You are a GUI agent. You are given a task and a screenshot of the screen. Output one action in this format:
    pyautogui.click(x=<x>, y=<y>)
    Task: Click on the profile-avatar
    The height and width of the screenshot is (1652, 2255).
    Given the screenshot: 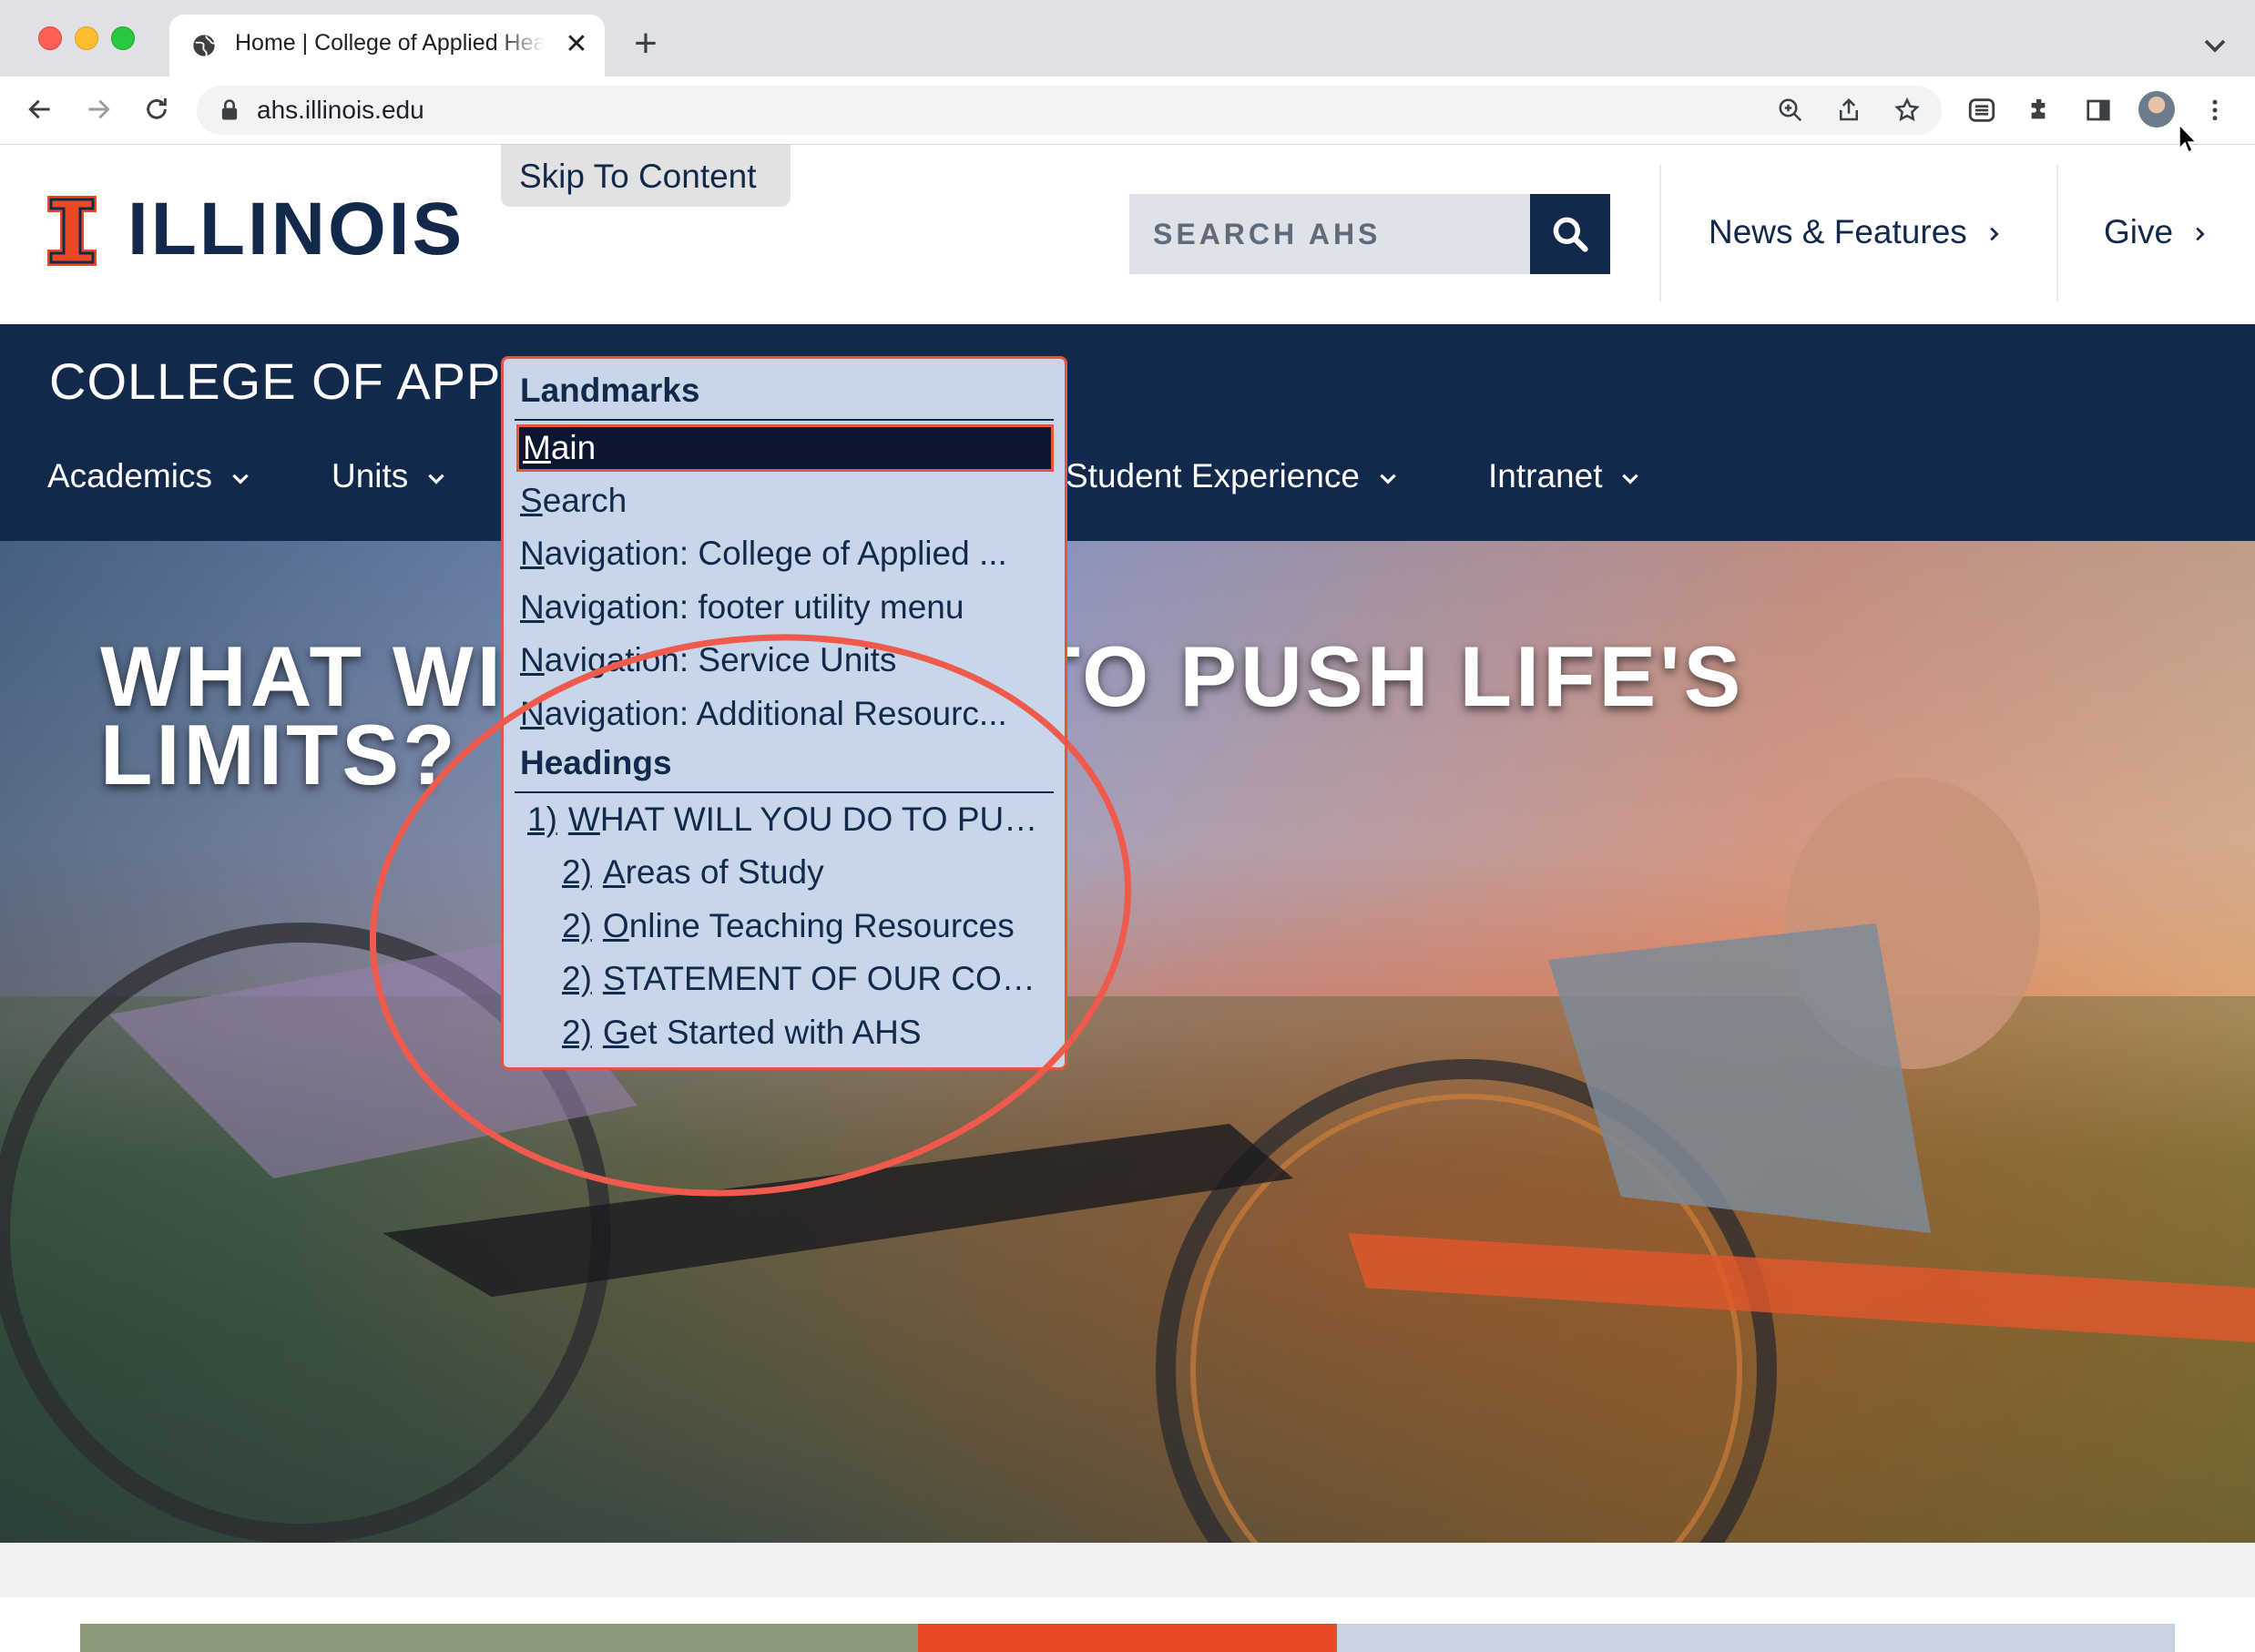 What is the action you would take?
    pyautogui.click(x=2156, y=109)
    